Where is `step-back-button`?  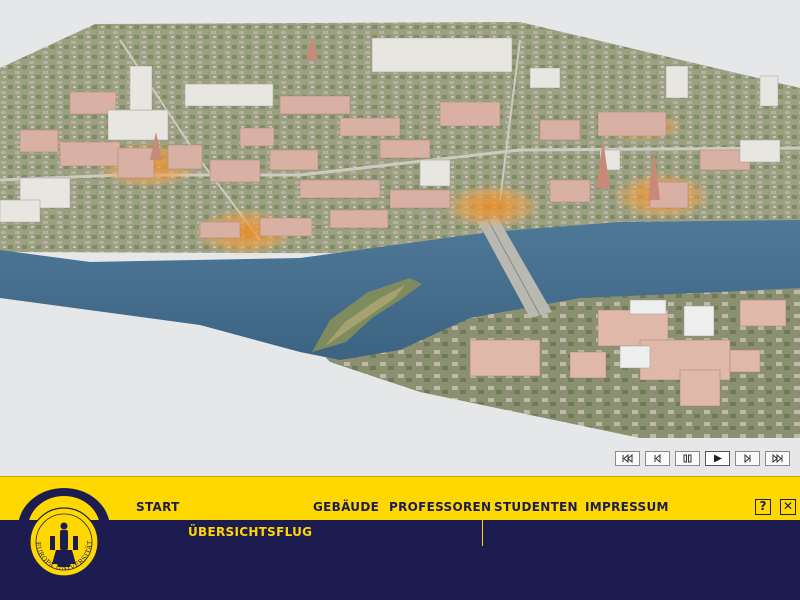
step-back-button is located at coordinates (657, 458).